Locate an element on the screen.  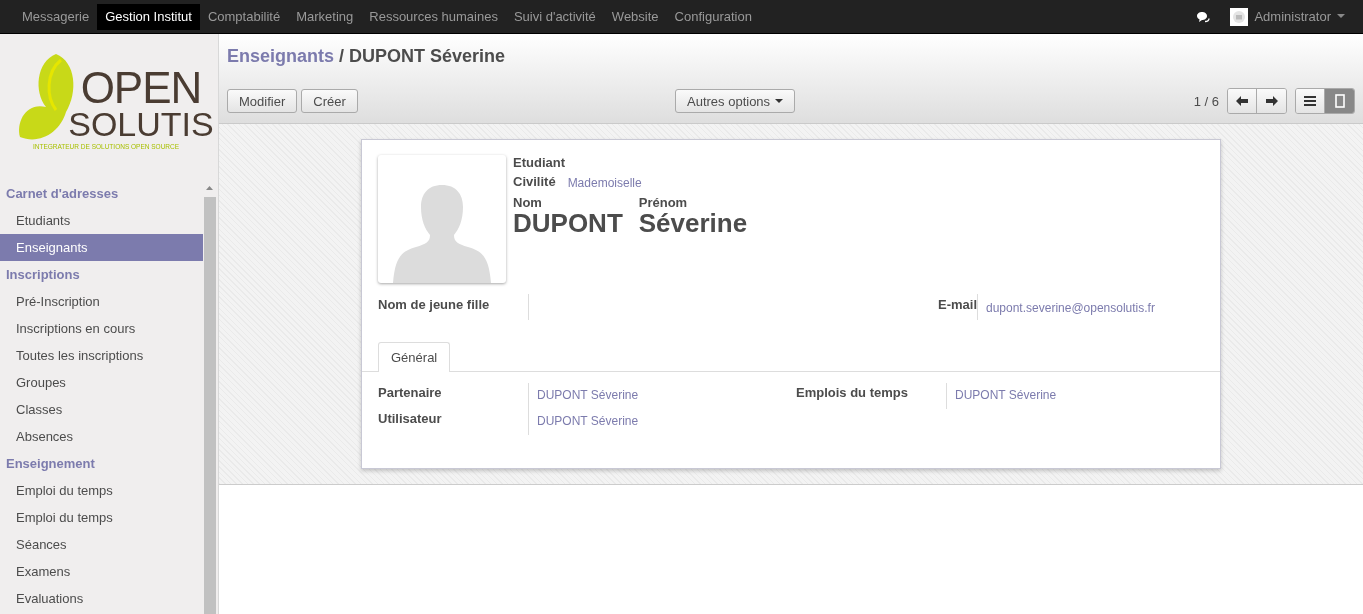
top-menu-item: Suivi d'activité is located at coordinates (554, 16).